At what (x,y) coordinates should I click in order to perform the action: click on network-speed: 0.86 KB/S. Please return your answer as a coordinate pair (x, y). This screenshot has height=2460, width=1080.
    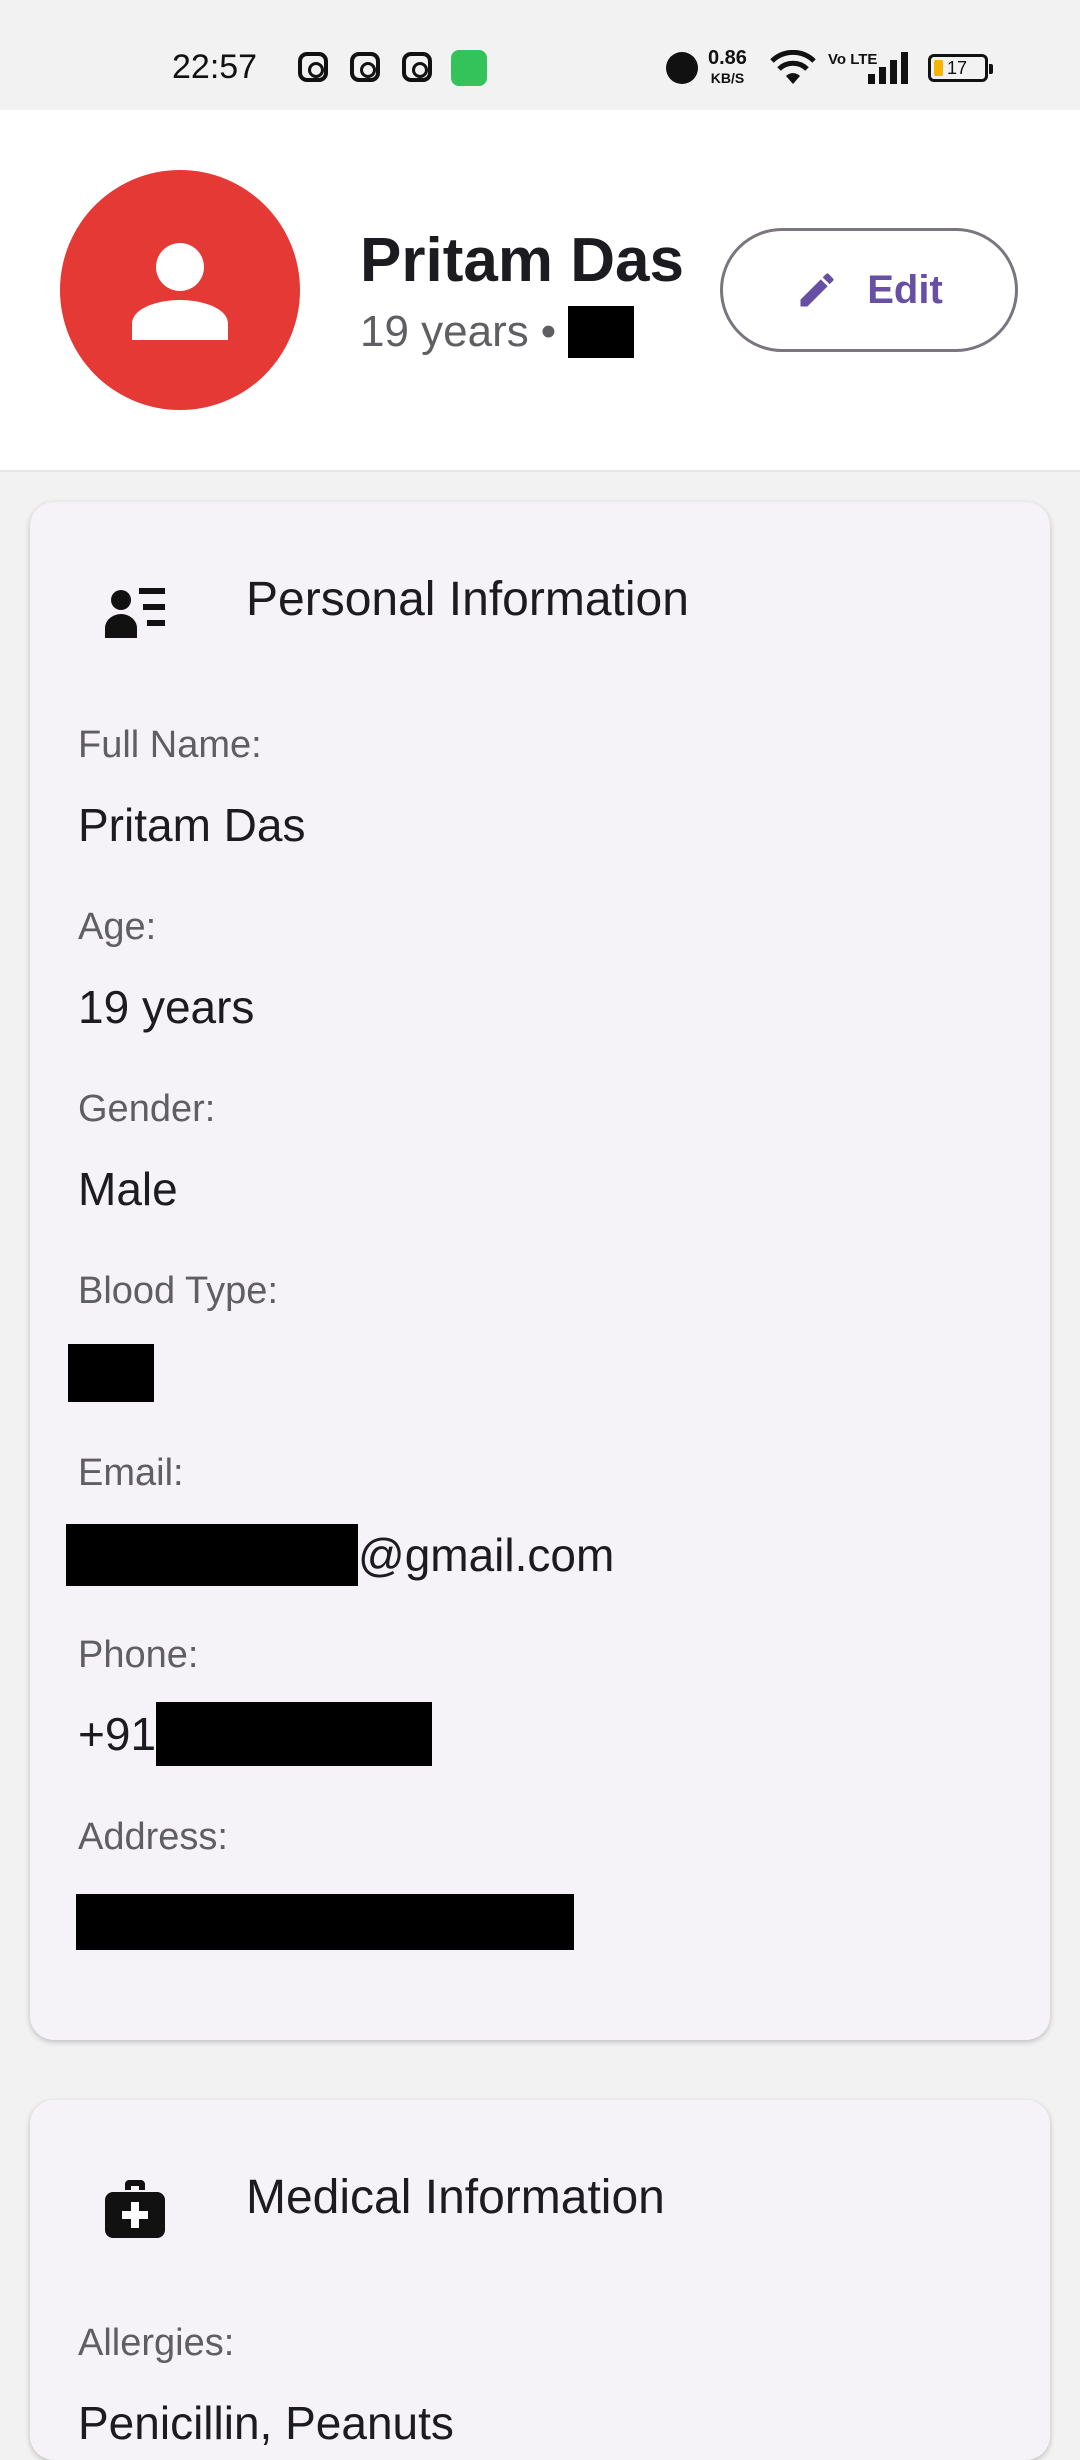
    Looking at the image, I should click on (727, 68).